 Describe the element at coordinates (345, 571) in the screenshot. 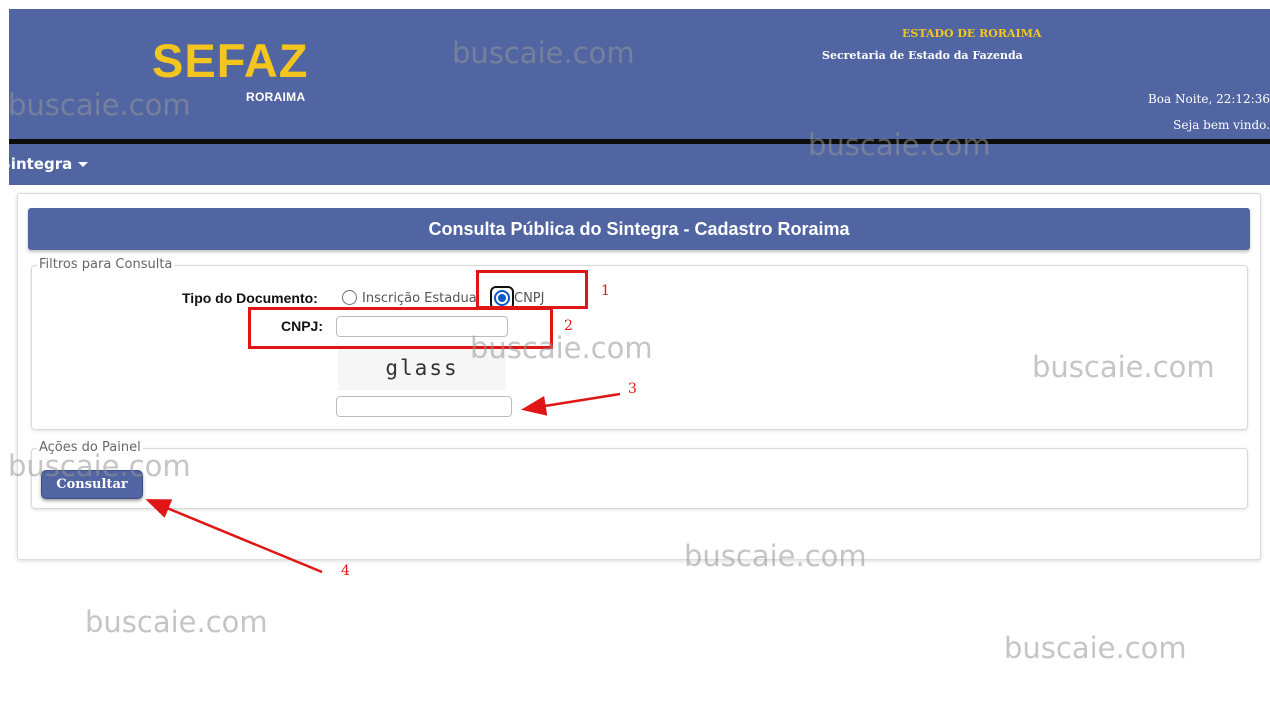

I see `annotation-number-4: 4` at that location.